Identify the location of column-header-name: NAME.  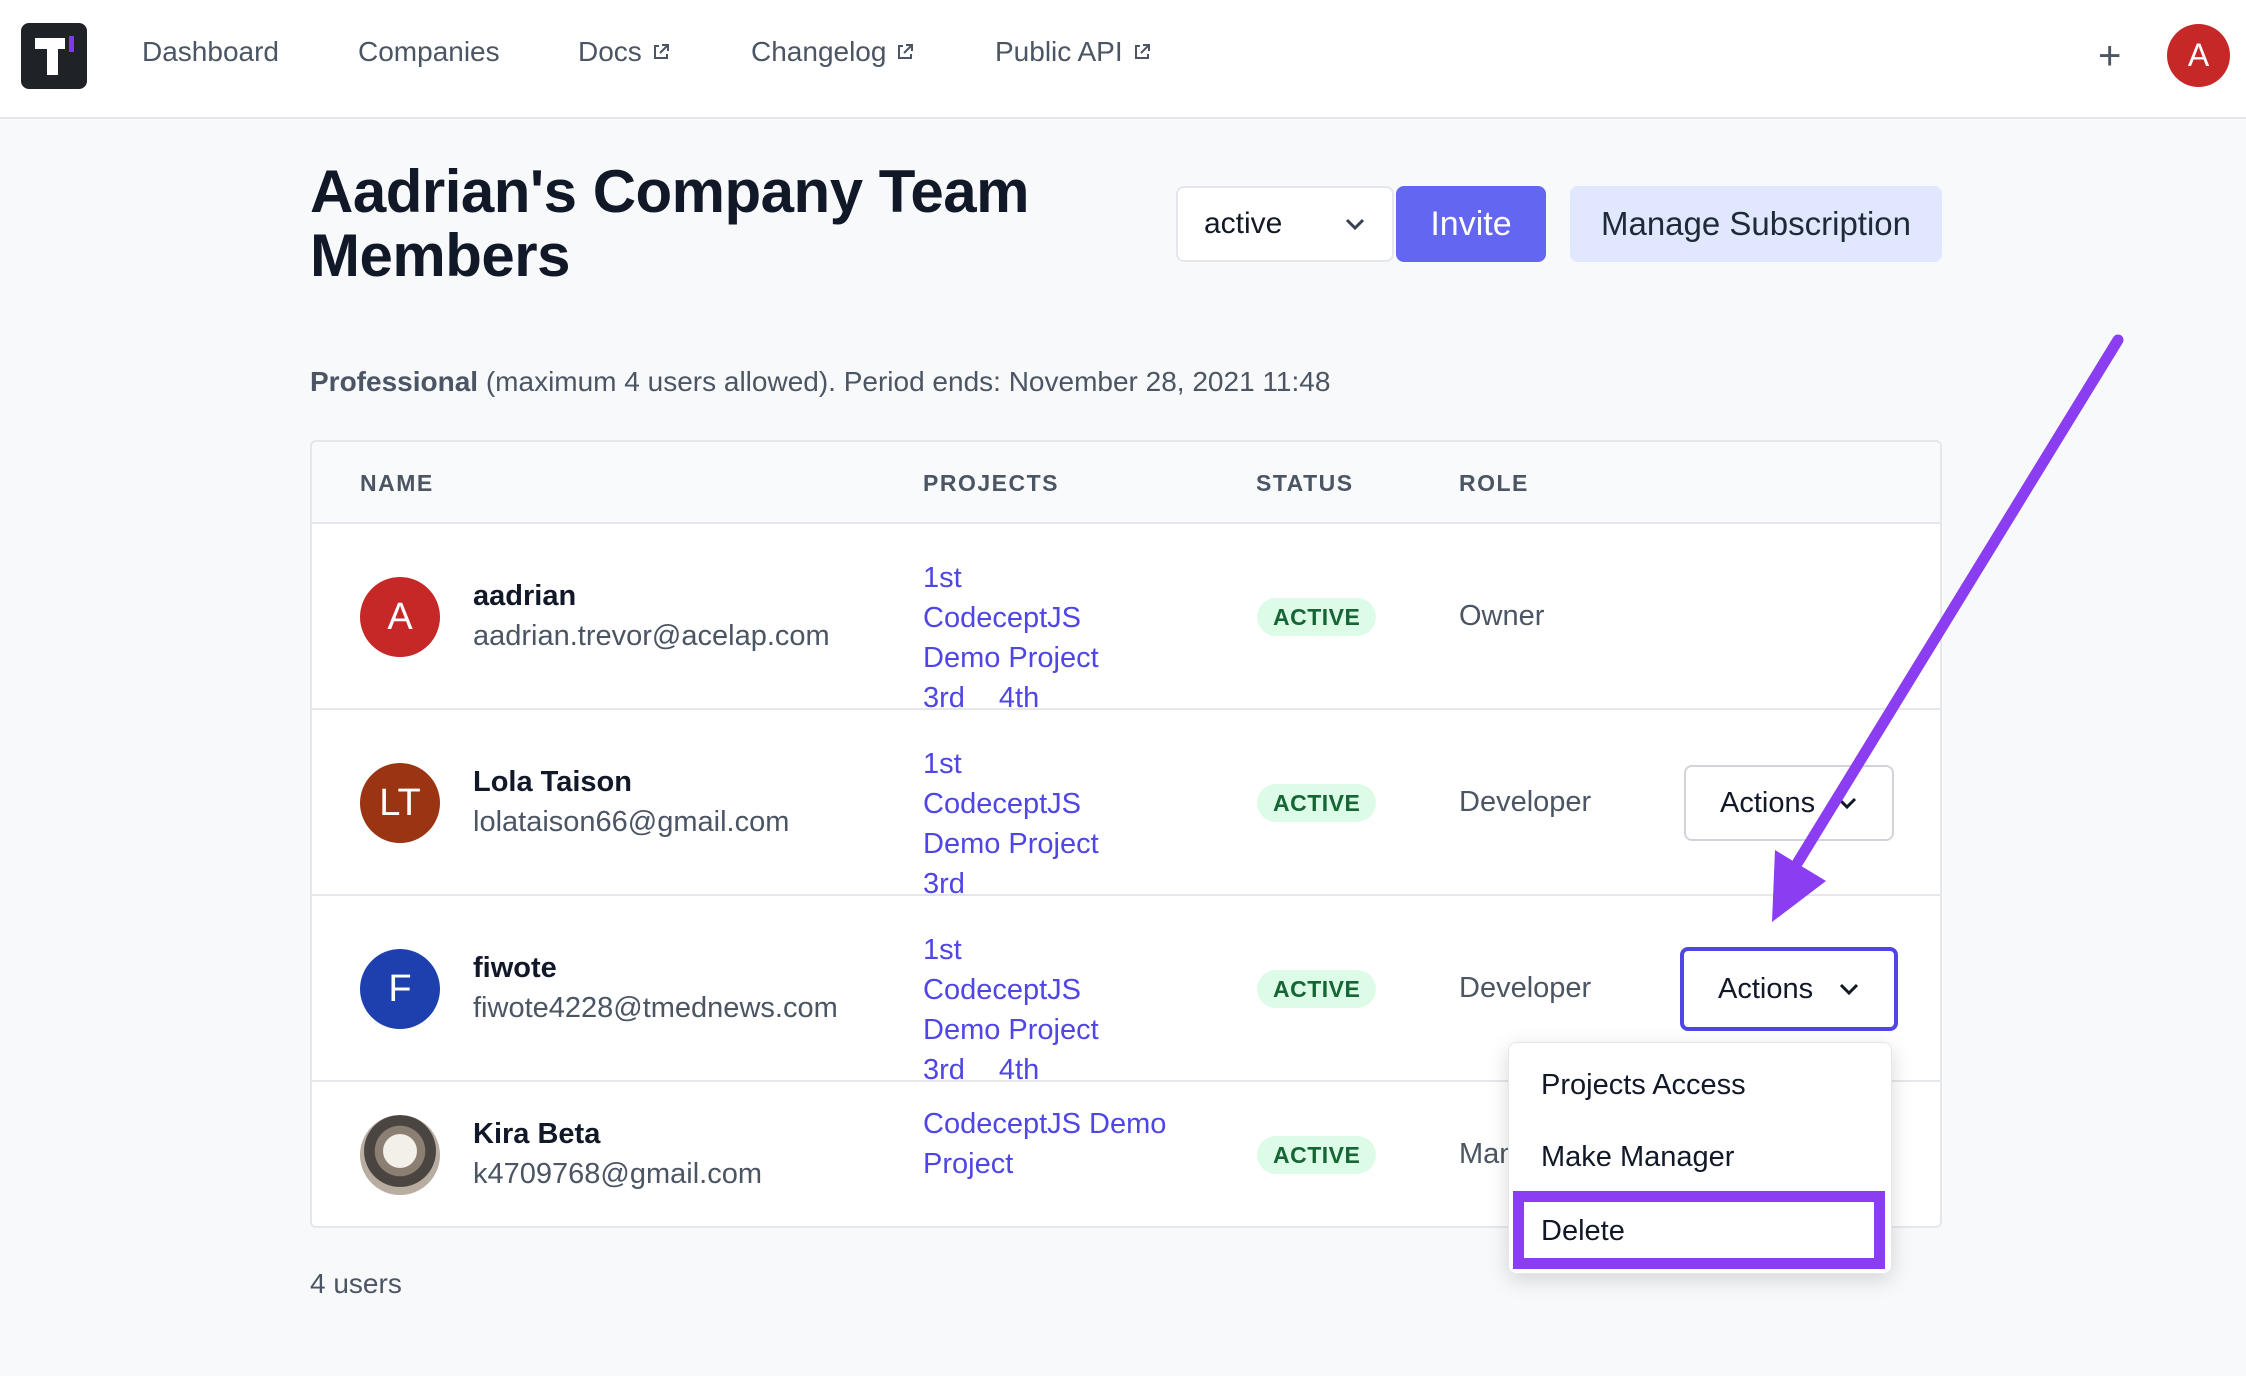
(397, 483).